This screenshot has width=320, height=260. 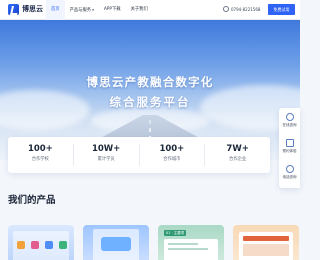 What do you see at coordinates (107, 155) in the screenshot?
I see `stat-students: 10W+ 累计学员` at bounding box center [107, 155].